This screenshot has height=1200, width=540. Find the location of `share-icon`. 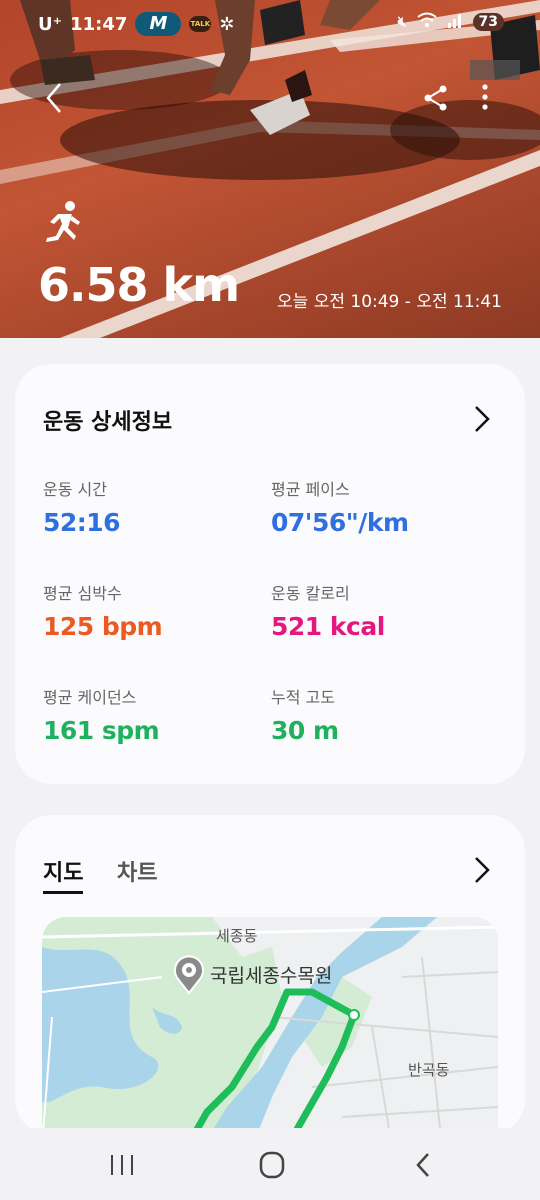

share-icon is located at coordinates (435, 98).